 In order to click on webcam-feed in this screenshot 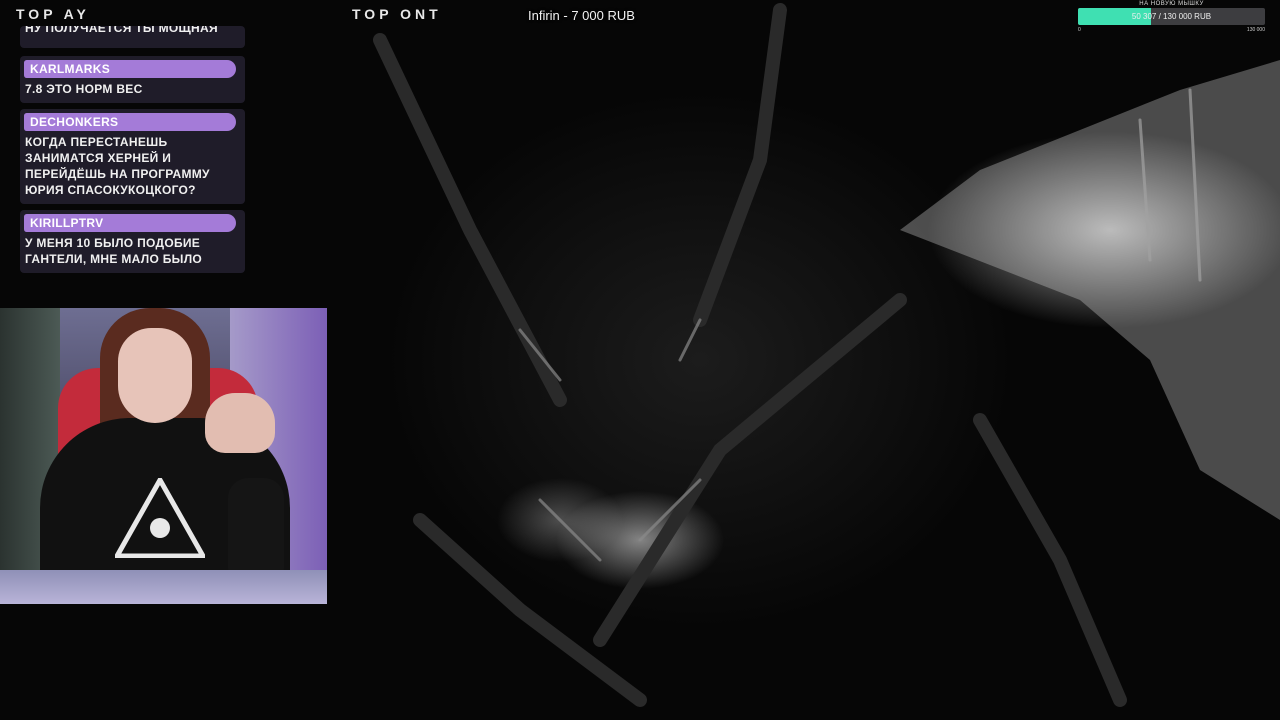, I will do `click(163, 456)`.